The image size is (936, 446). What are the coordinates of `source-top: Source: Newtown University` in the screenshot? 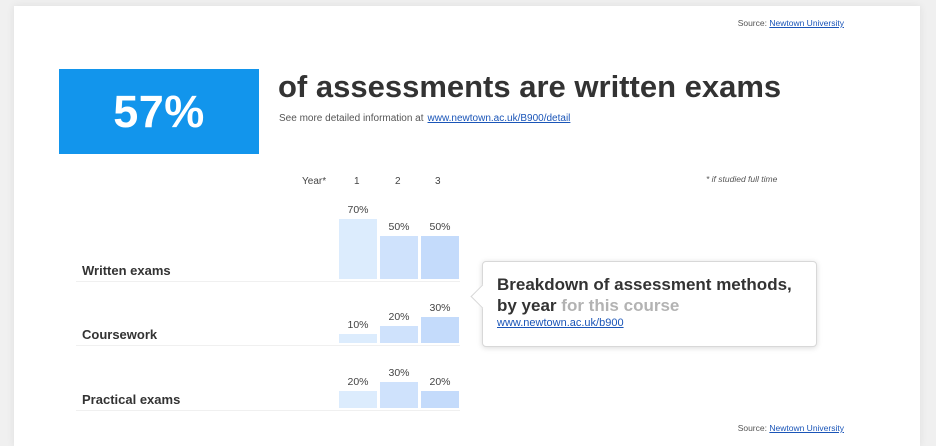 It's located at (791, 23).